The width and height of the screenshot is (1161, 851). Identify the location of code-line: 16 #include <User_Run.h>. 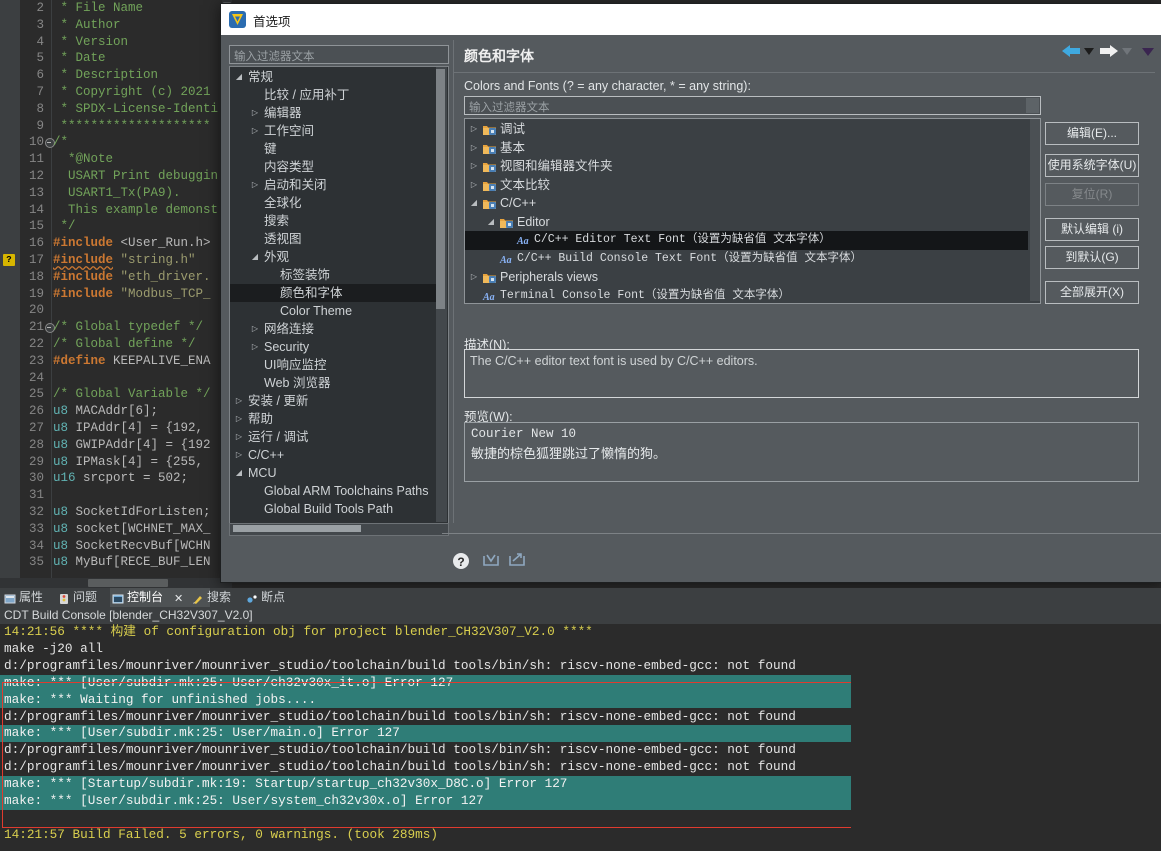
(116, 243).